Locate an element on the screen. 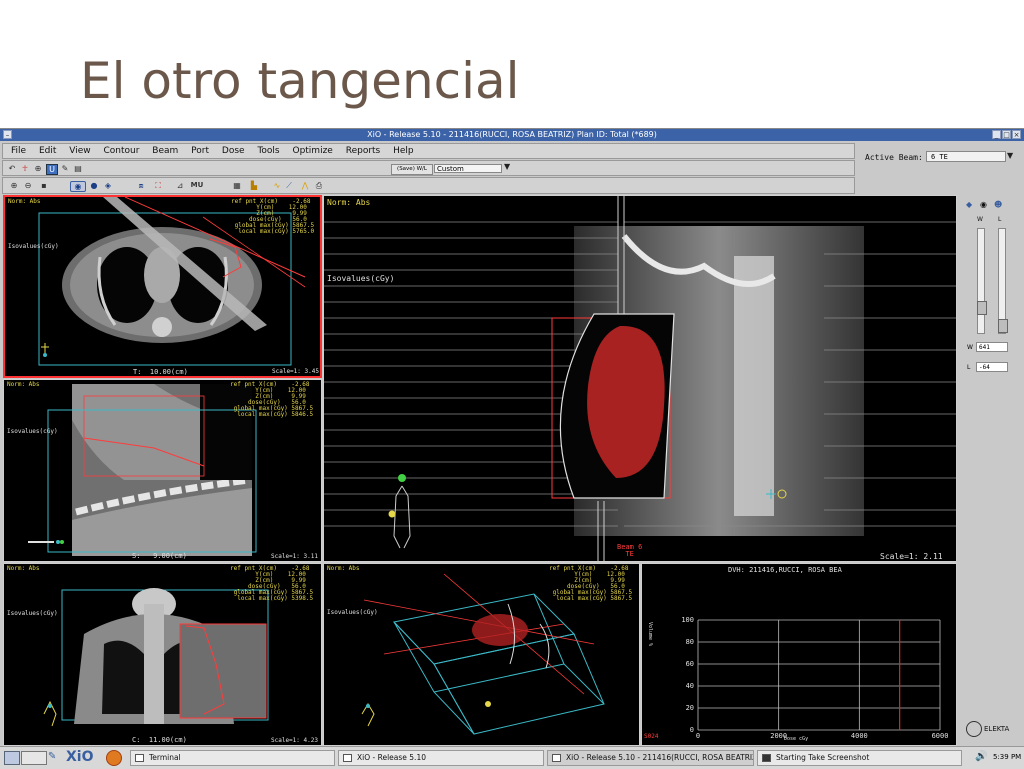  dvh-x-tick-label: 2000 is located at coordinates (778, 736).